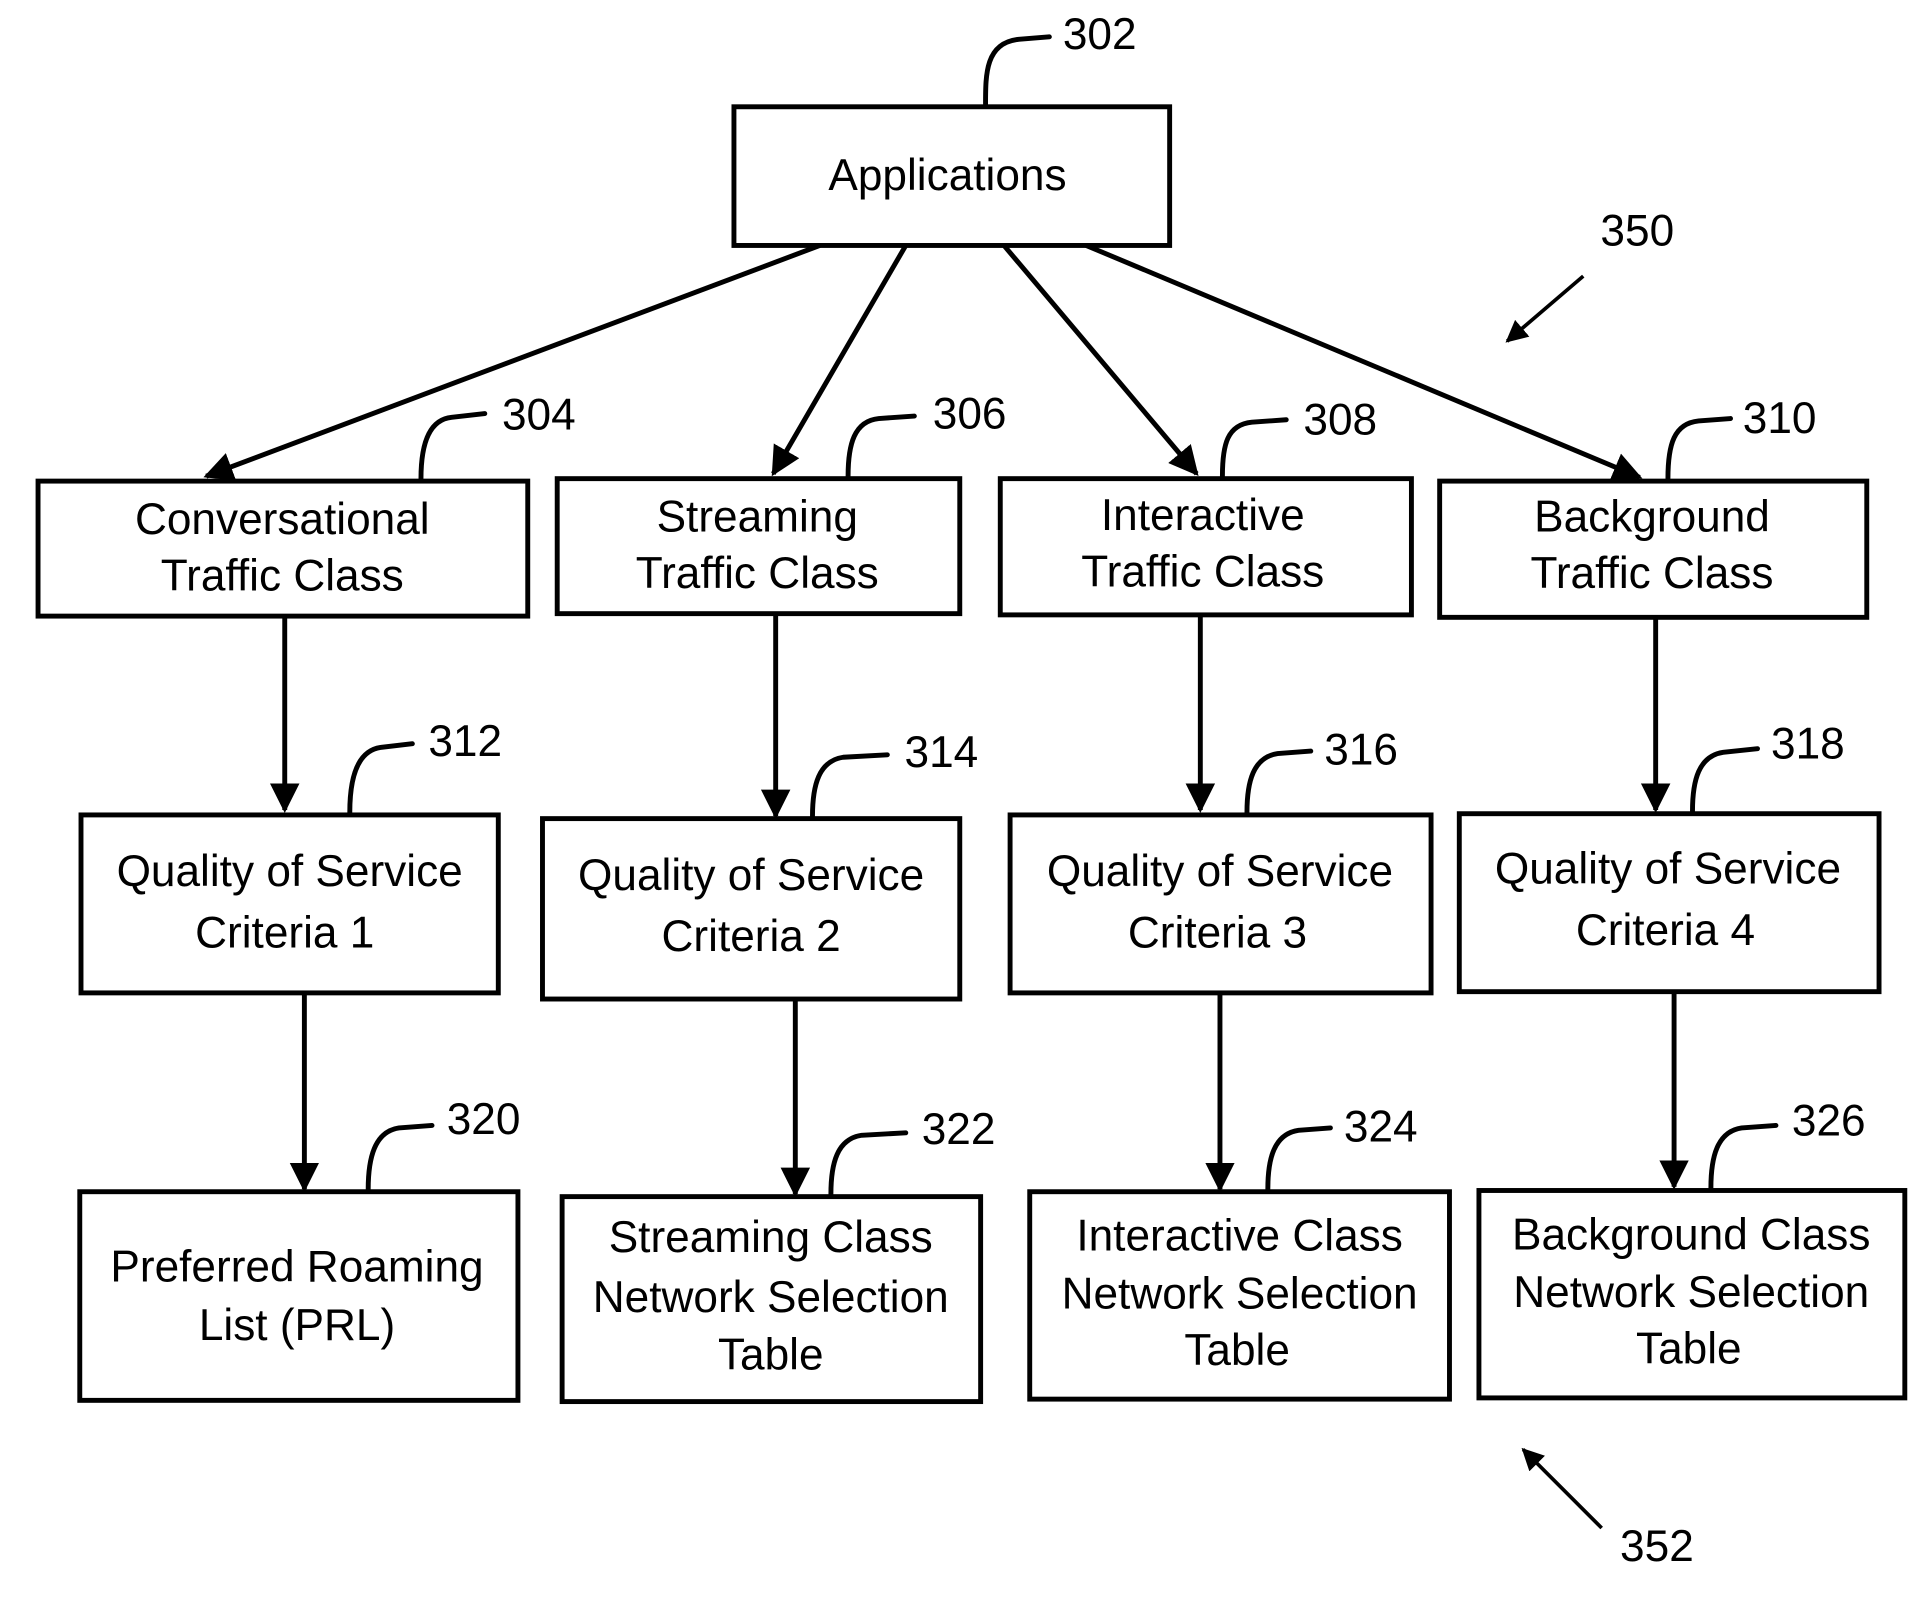 This screenshot has width=1922, height=1609. Describe the element at coordinates (757, 516) in the screenshot. I see `streaming-line-1: Streaming` at that location.